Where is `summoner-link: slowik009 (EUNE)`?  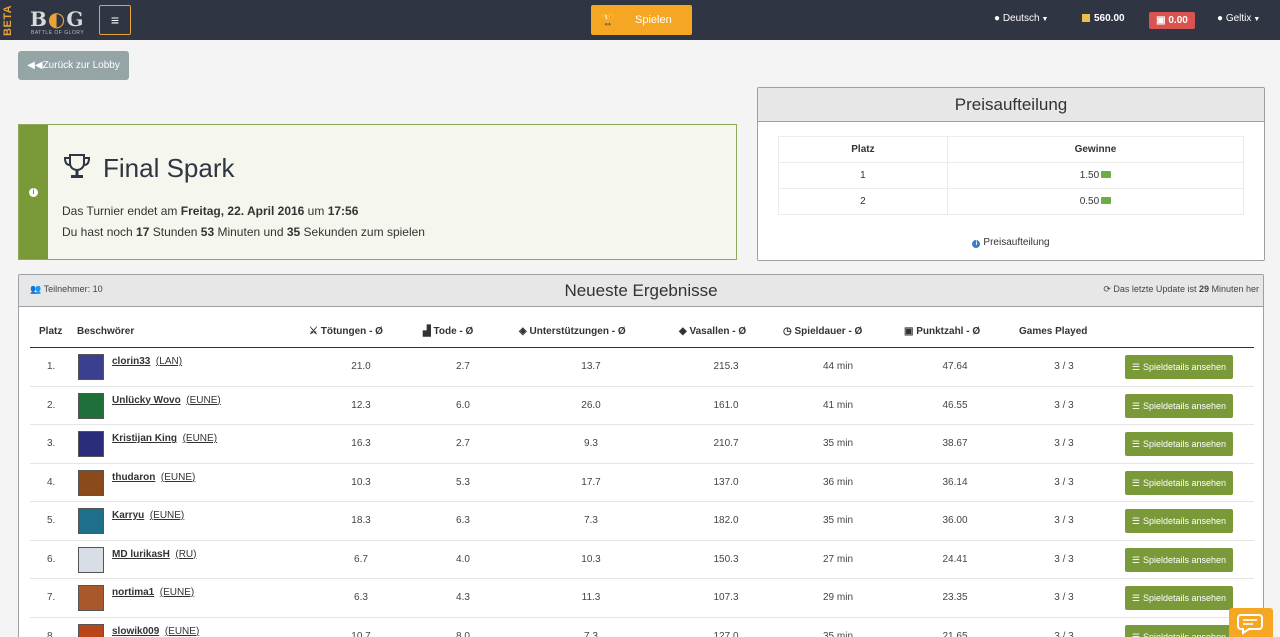 summoner-link: slowik009 (EUNE) is located at coordinates (155, 631).